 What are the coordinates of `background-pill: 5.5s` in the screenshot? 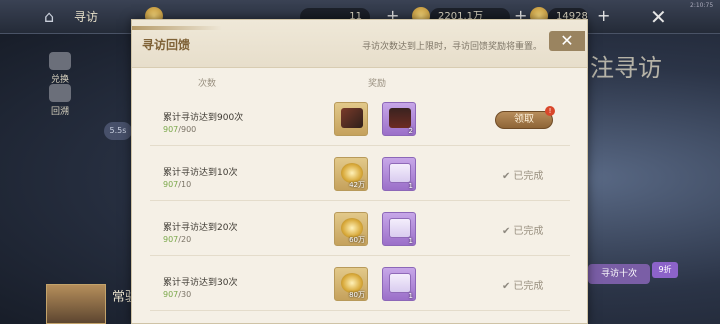 It's located at (118, 131).